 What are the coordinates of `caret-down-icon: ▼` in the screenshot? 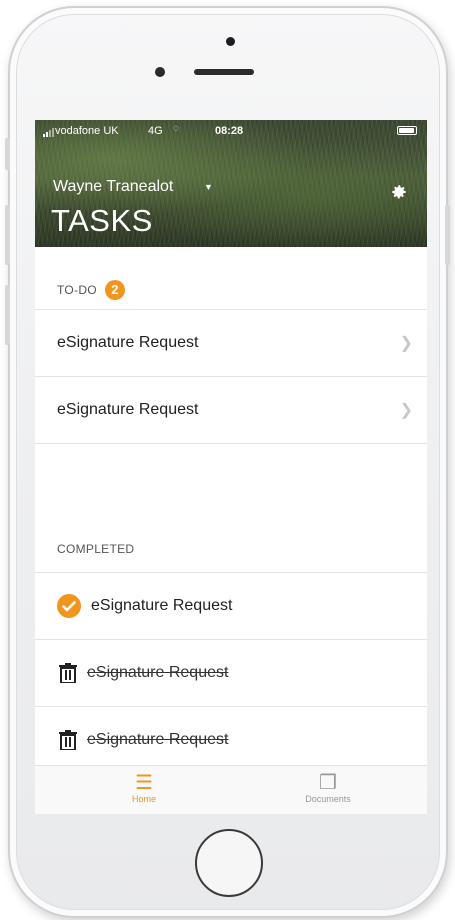 It's located at (208, 187).